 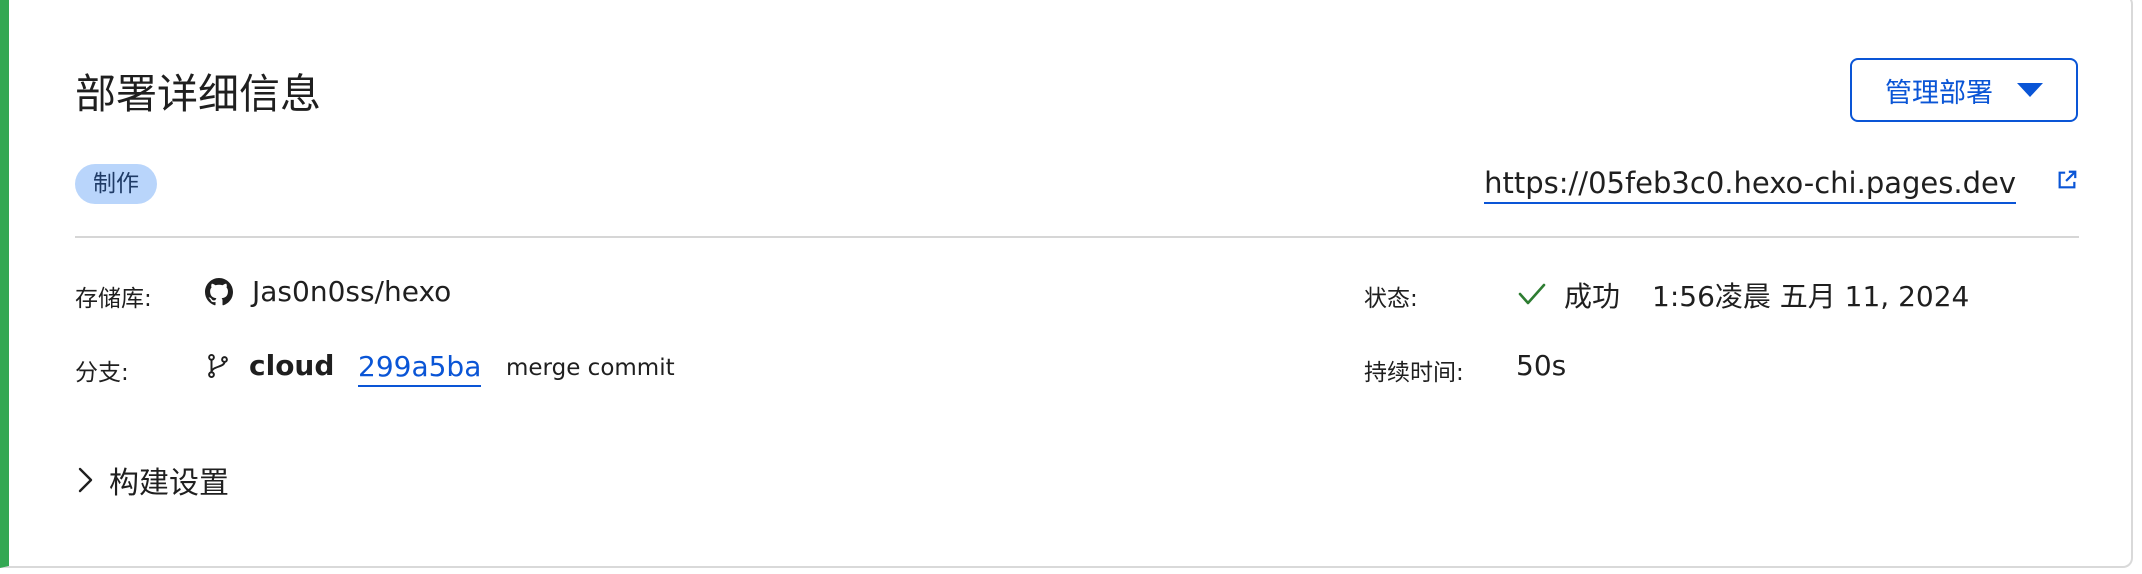 I want to click on branch-value: cloud, so click(x=292, y=365).